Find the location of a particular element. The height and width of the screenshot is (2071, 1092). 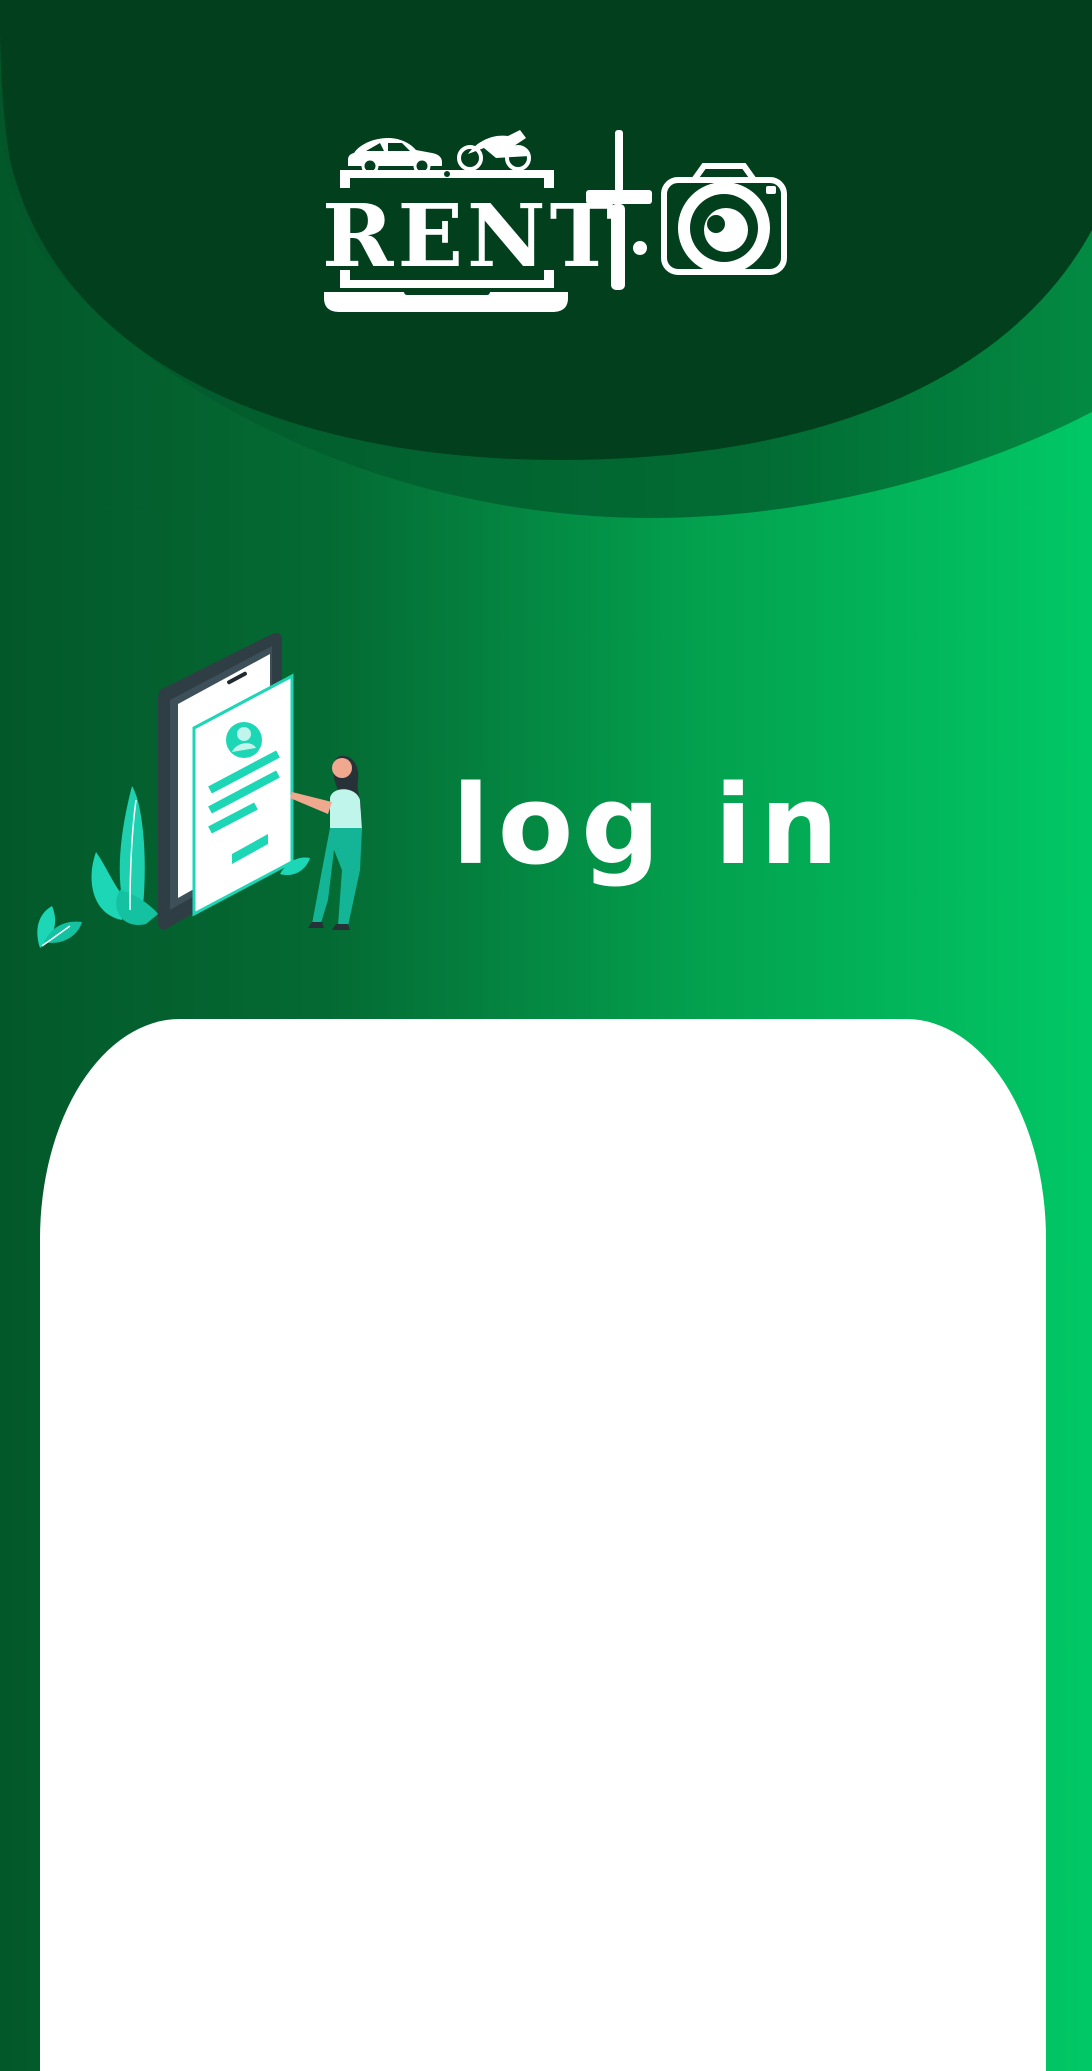

plant-icon is located at coordinates (59, 927).